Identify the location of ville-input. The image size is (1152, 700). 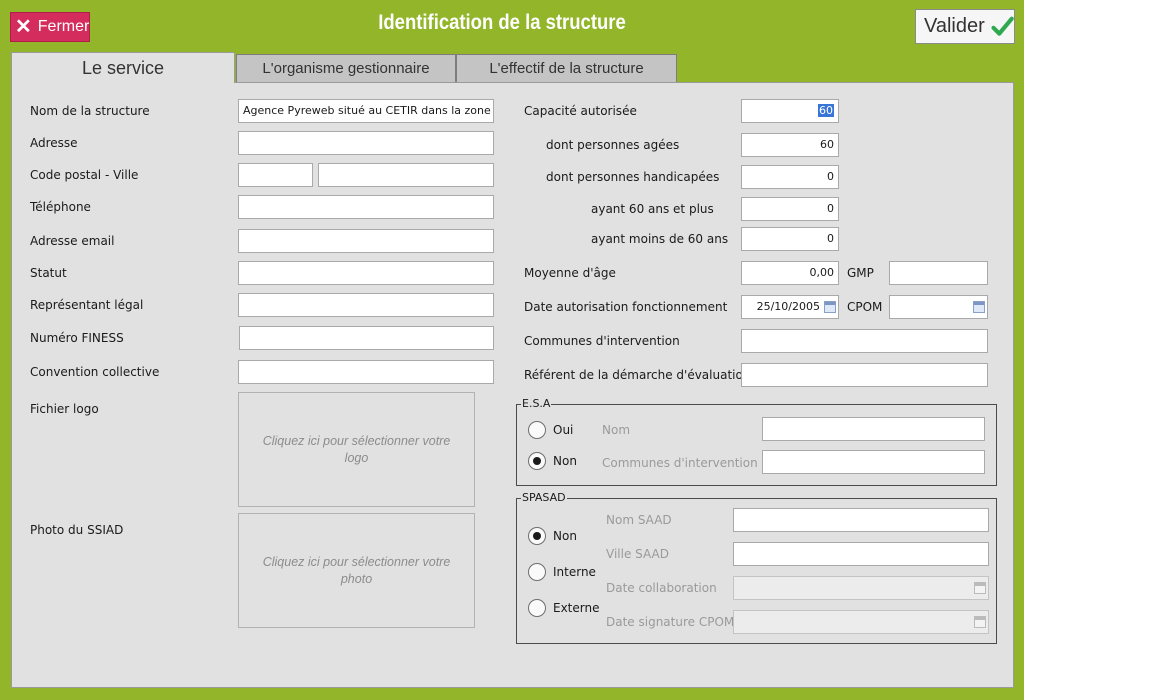
(406, 175).